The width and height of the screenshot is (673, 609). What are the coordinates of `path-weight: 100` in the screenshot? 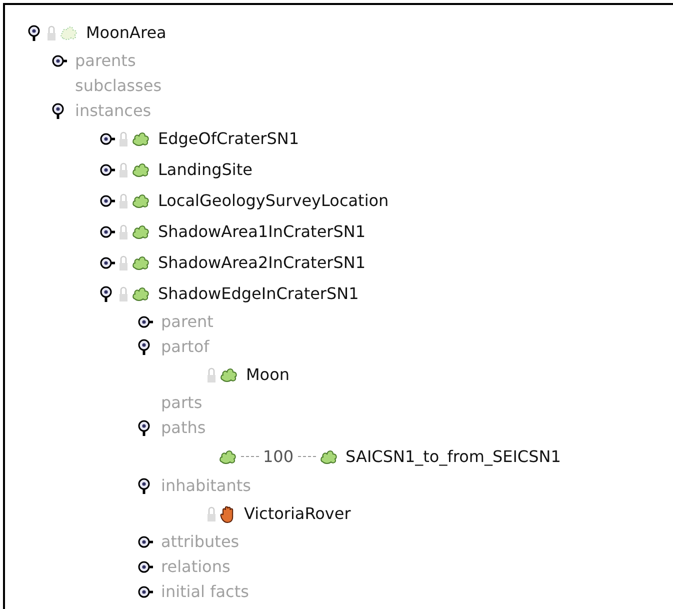 It's located at (278, 456).